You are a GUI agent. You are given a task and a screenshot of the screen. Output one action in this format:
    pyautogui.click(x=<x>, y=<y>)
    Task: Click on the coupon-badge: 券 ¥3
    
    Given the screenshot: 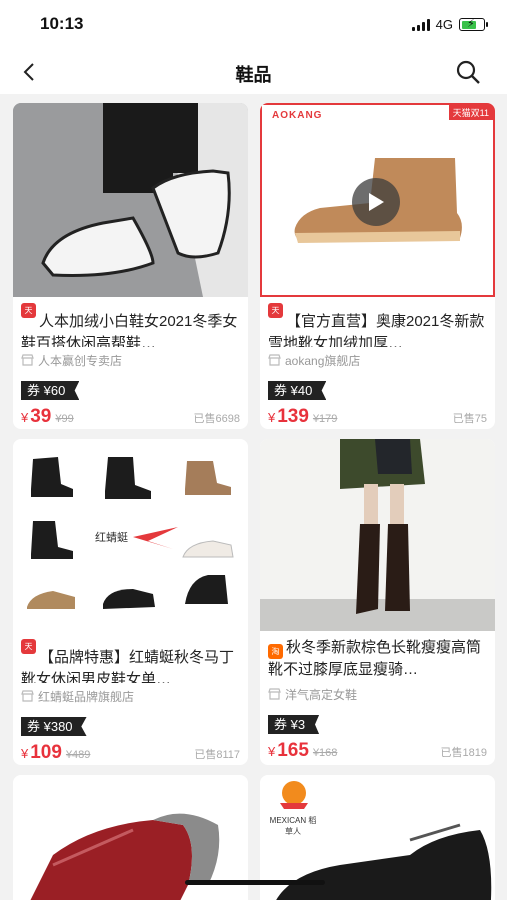 What is the action you would take?
    pyautogui.click(x=294, y=724)
    